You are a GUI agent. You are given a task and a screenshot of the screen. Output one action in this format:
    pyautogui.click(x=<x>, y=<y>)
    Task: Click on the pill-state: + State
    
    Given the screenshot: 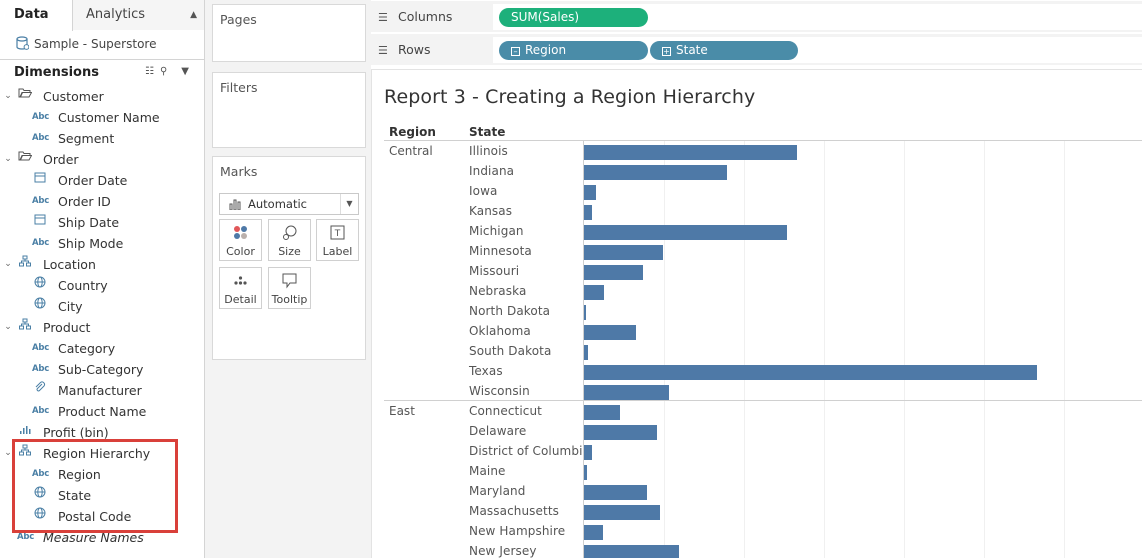 What is the action you would take?
    pyautogui.click(x=724, y=50)
    